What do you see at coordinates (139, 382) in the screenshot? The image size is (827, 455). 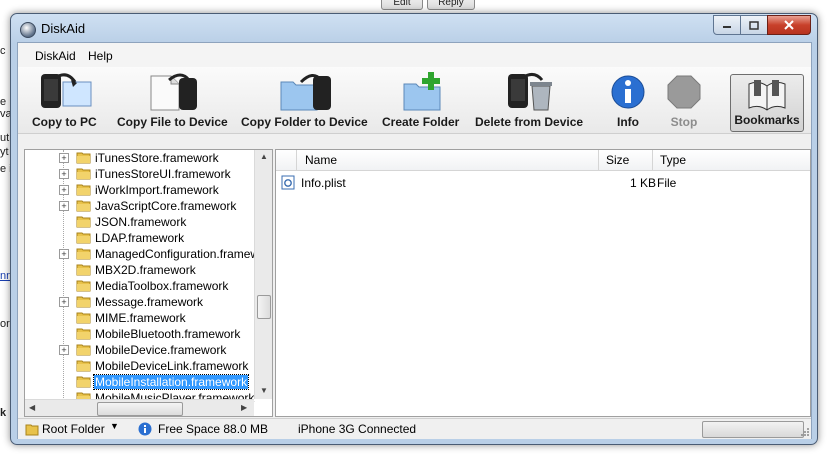 I see `tree-item: MobileInstallation.framework` at bounding box center [139, 382].